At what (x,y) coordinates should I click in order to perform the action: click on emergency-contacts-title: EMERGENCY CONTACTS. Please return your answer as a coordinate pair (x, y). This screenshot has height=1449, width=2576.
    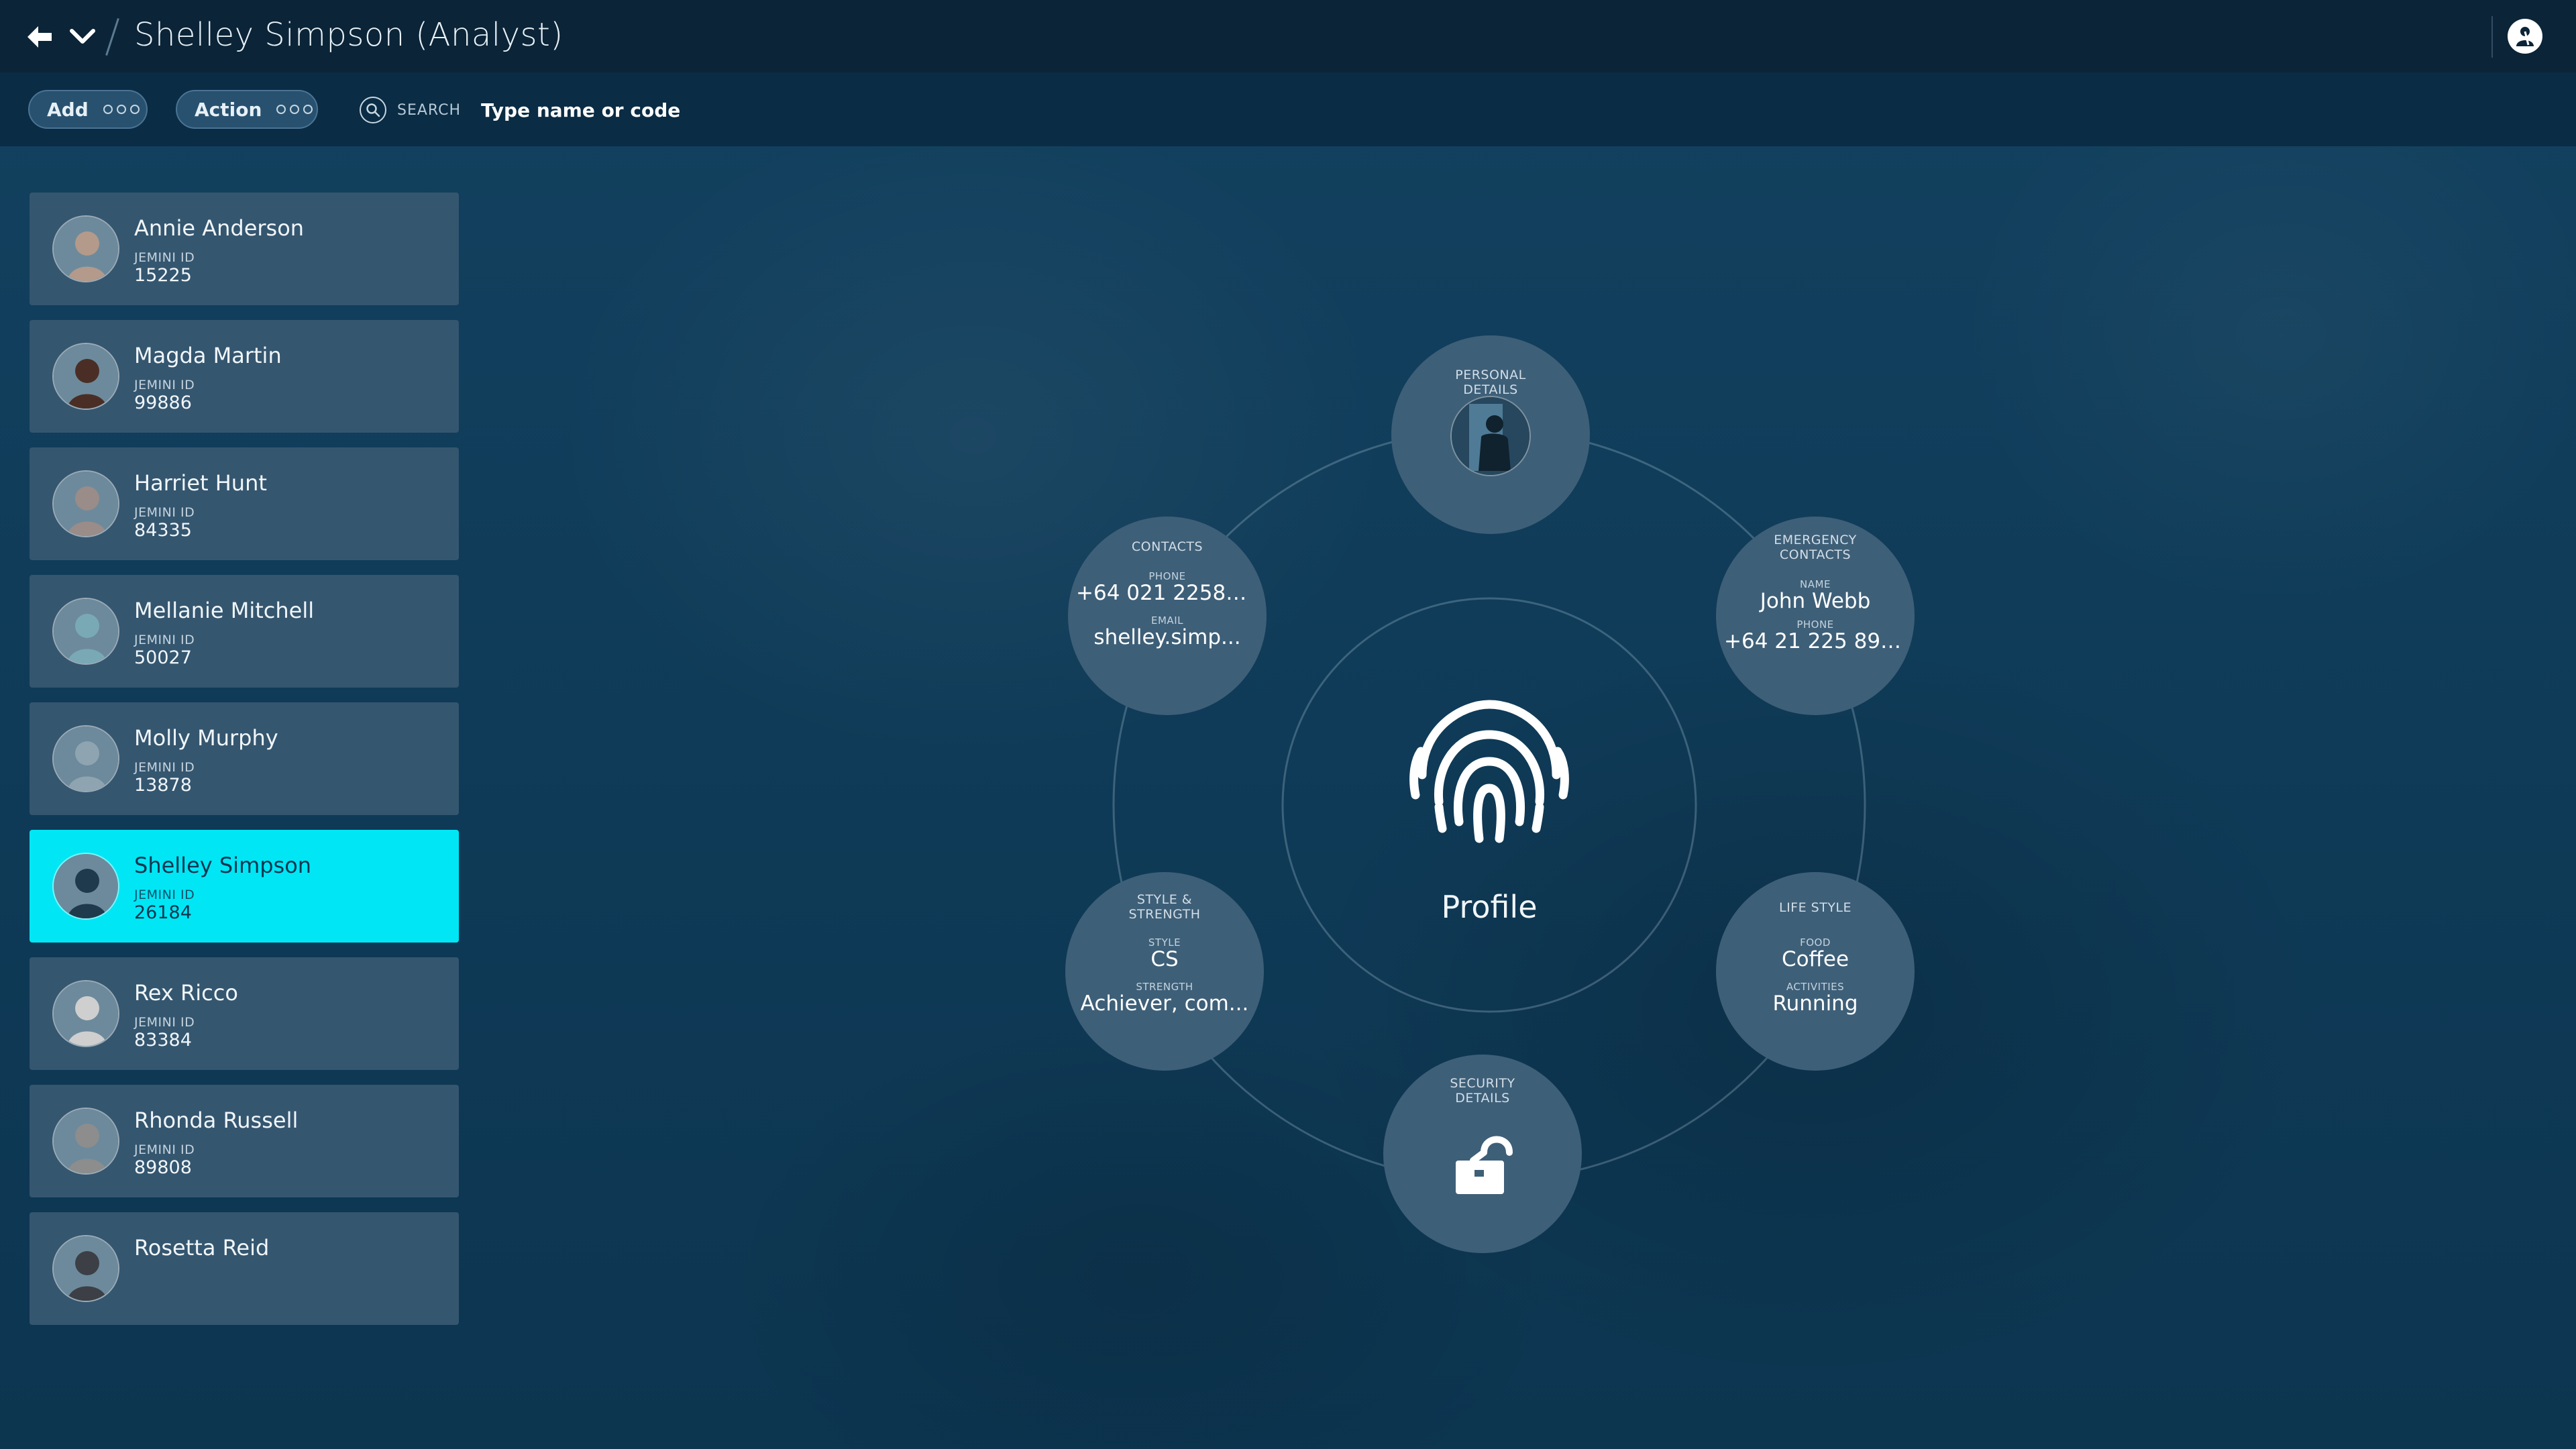
    Looking at the image, I should click on (1815, 547).